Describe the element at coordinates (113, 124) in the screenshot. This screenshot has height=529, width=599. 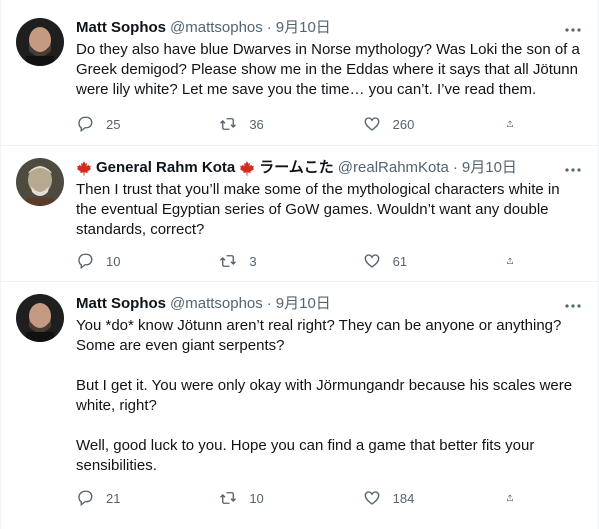
I see `reply-count: 25` at that location.